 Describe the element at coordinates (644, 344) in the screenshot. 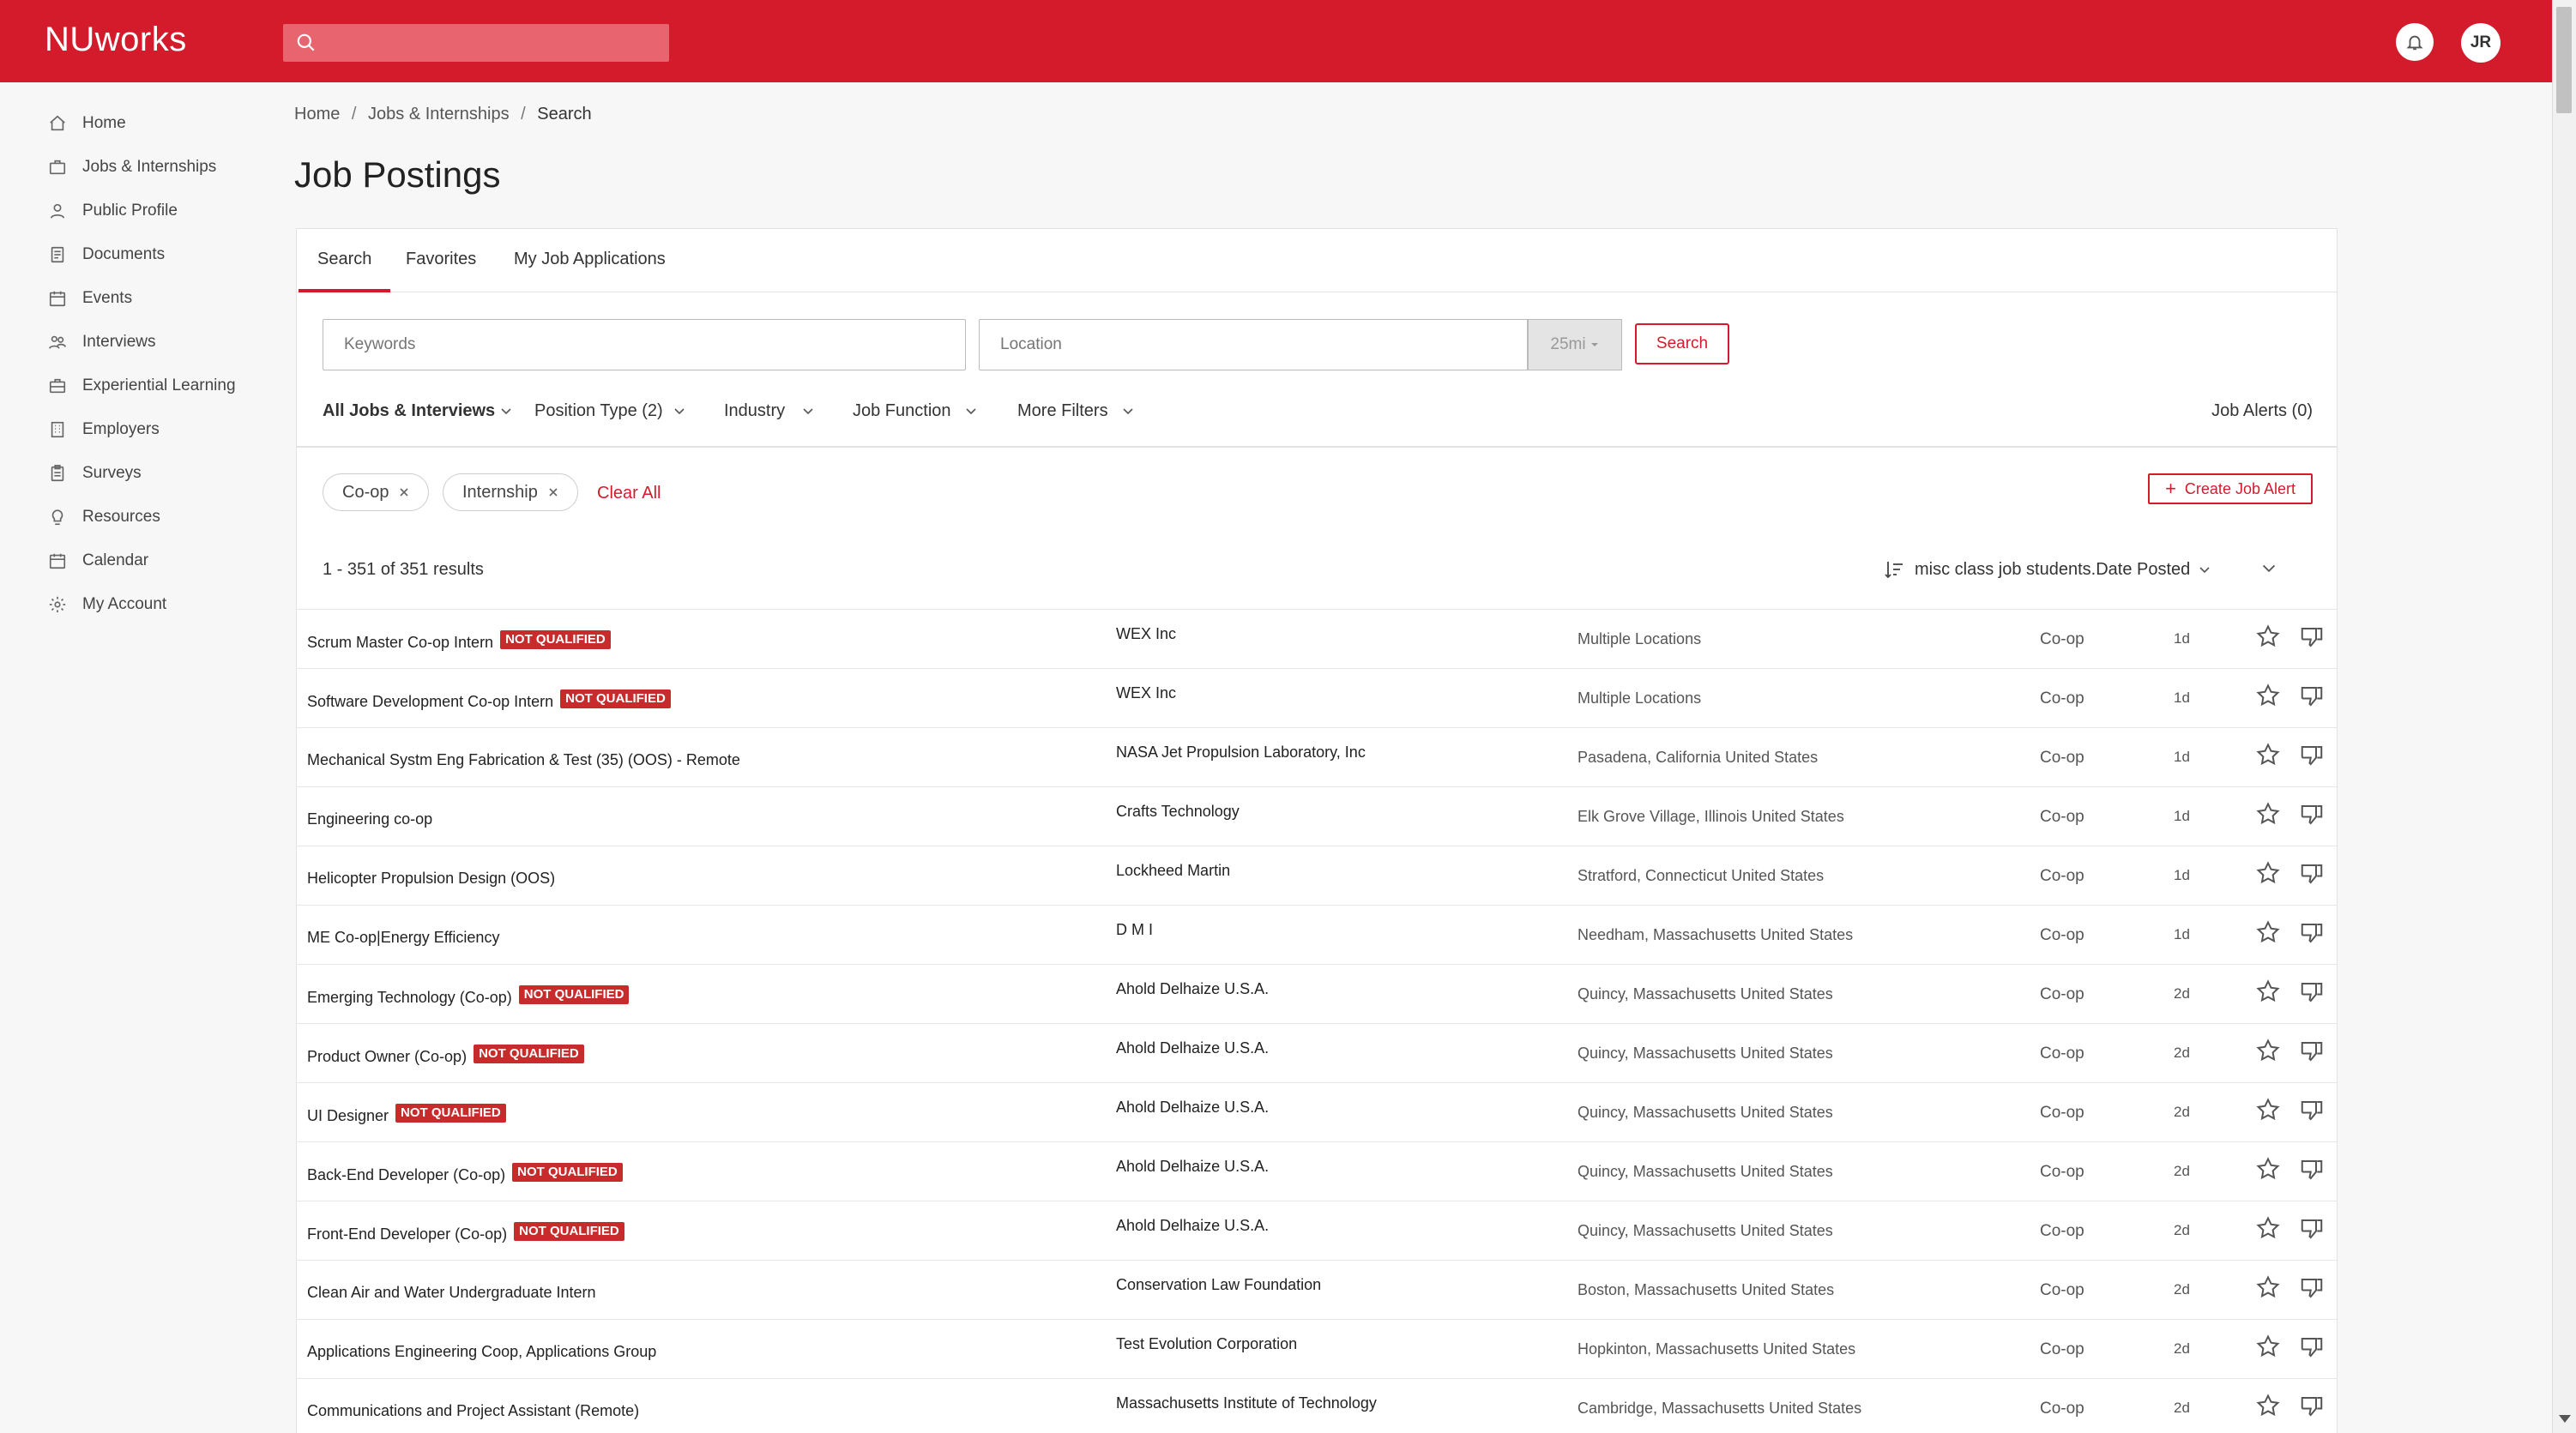

I see `keywords-input` at that location.